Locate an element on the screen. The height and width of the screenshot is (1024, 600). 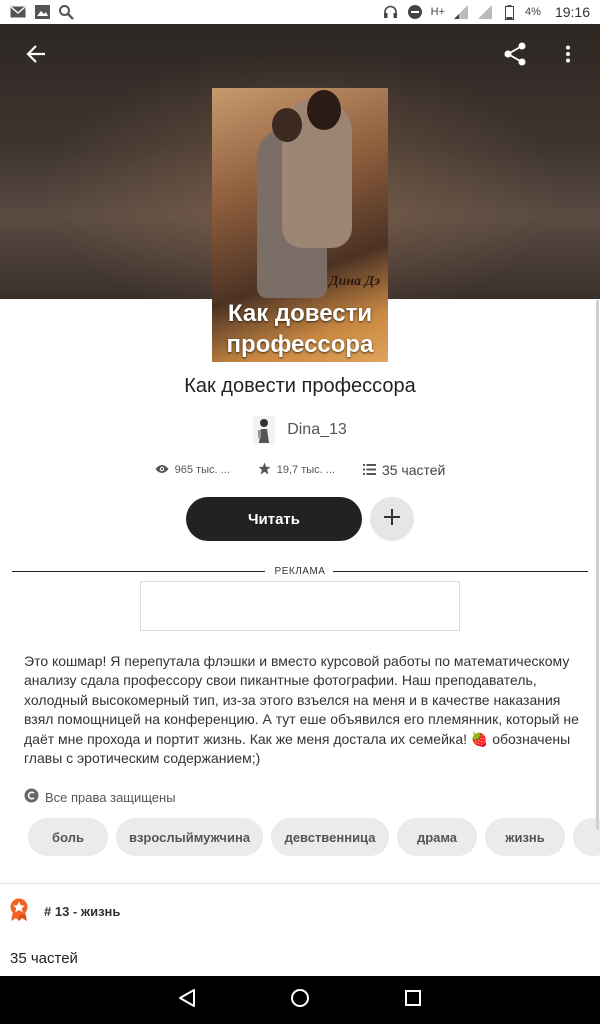
mail-icon is located at coordinates (18, 12).